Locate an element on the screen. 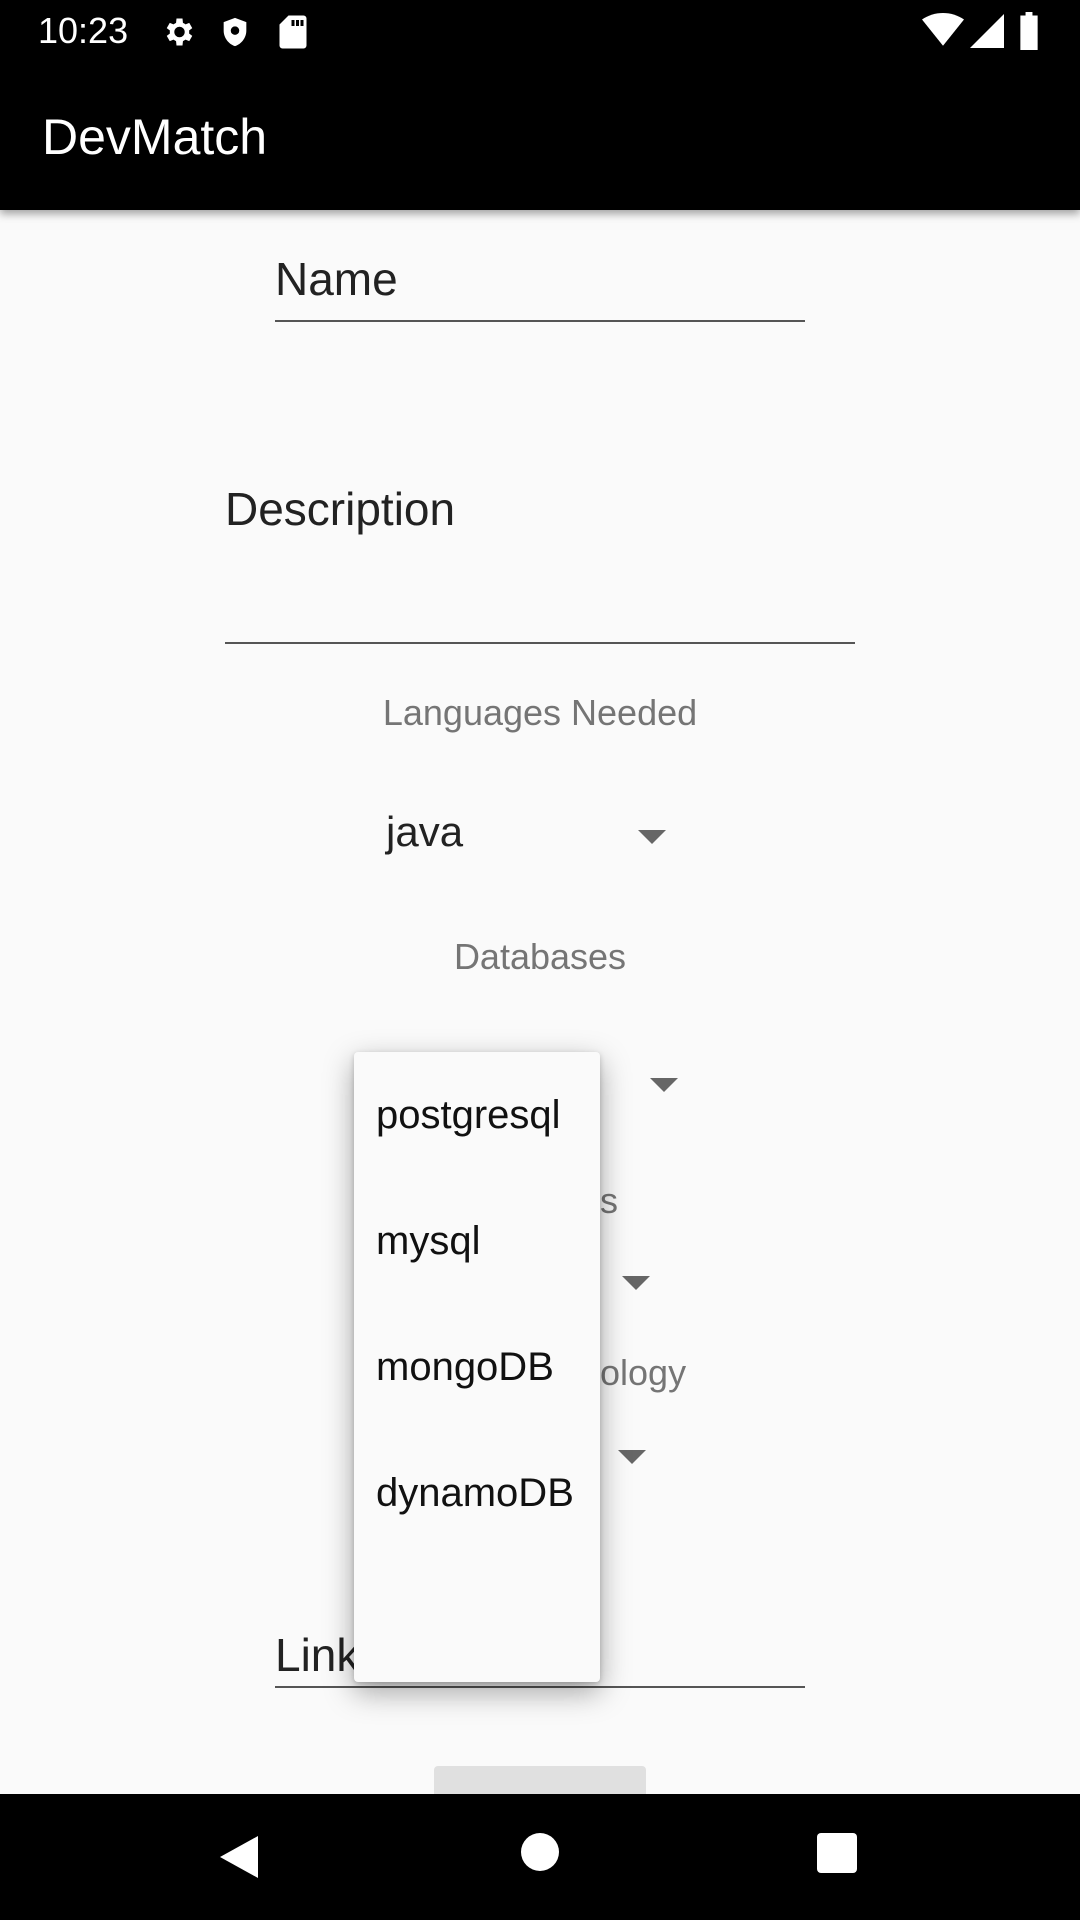 Image resolution: width=1080 pixels, height=1920 pixels. status-time: 10:23 is located at coordinates (83, 30).